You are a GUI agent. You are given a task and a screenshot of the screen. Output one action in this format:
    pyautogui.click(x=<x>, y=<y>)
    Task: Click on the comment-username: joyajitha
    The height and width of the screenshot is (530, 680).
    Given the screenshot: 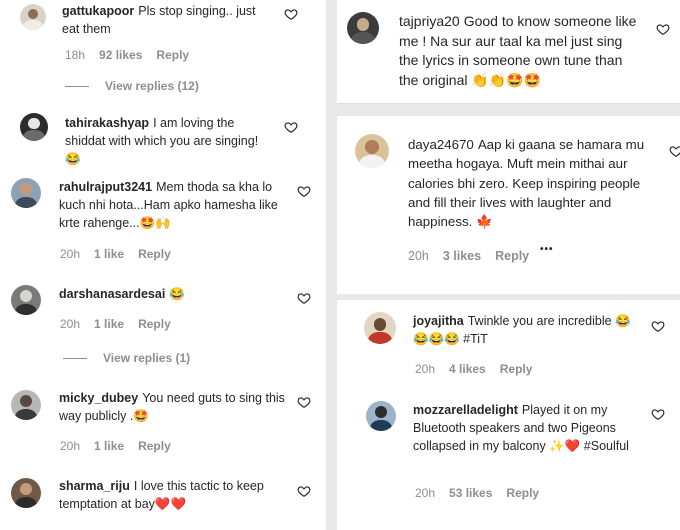 What is the action you would take?
    pyautogui.click(x=438, y=321)
    